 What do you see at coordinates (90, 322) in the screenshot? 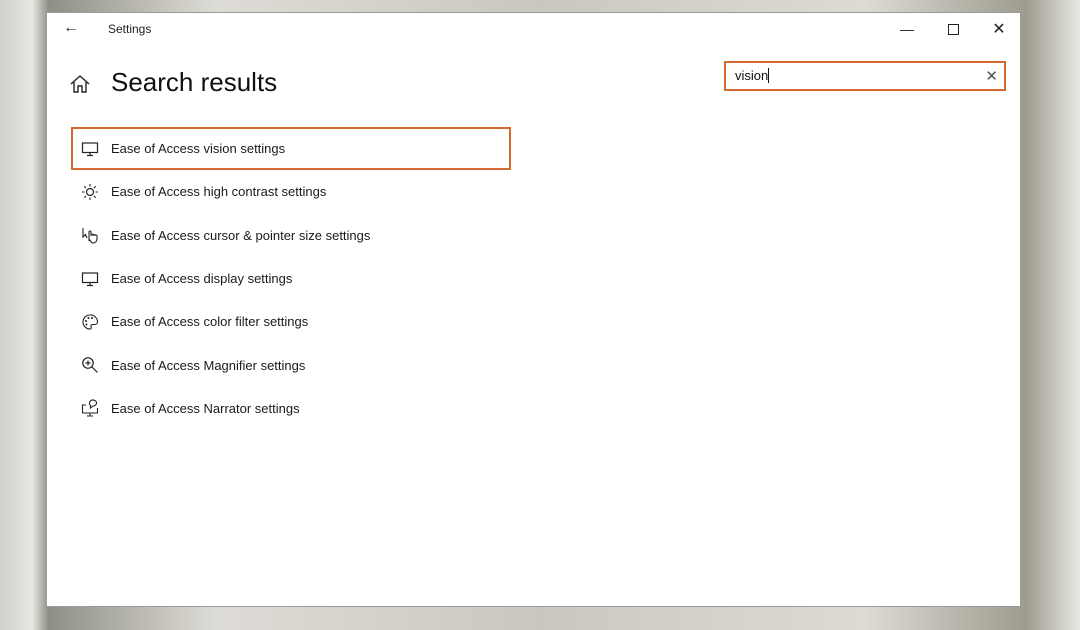
I see `palette-icon` at bounding box center [90, 322].